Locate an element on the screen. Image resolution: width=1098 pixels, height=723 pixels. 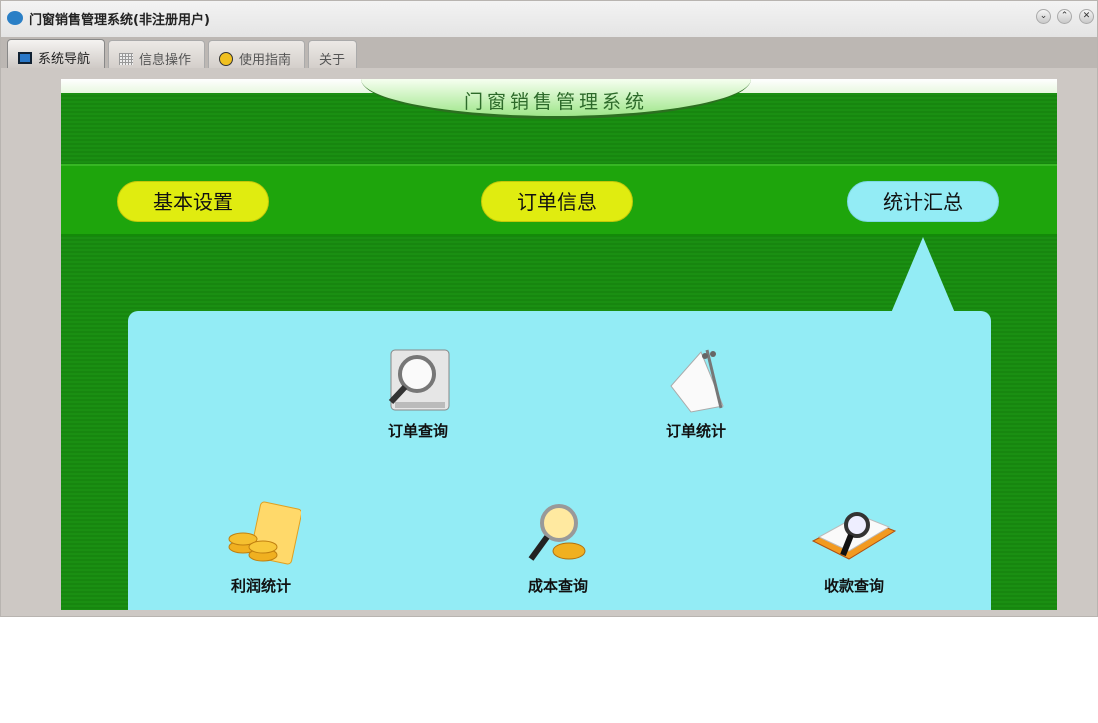
app-icon is located at coordinates (15, 18).